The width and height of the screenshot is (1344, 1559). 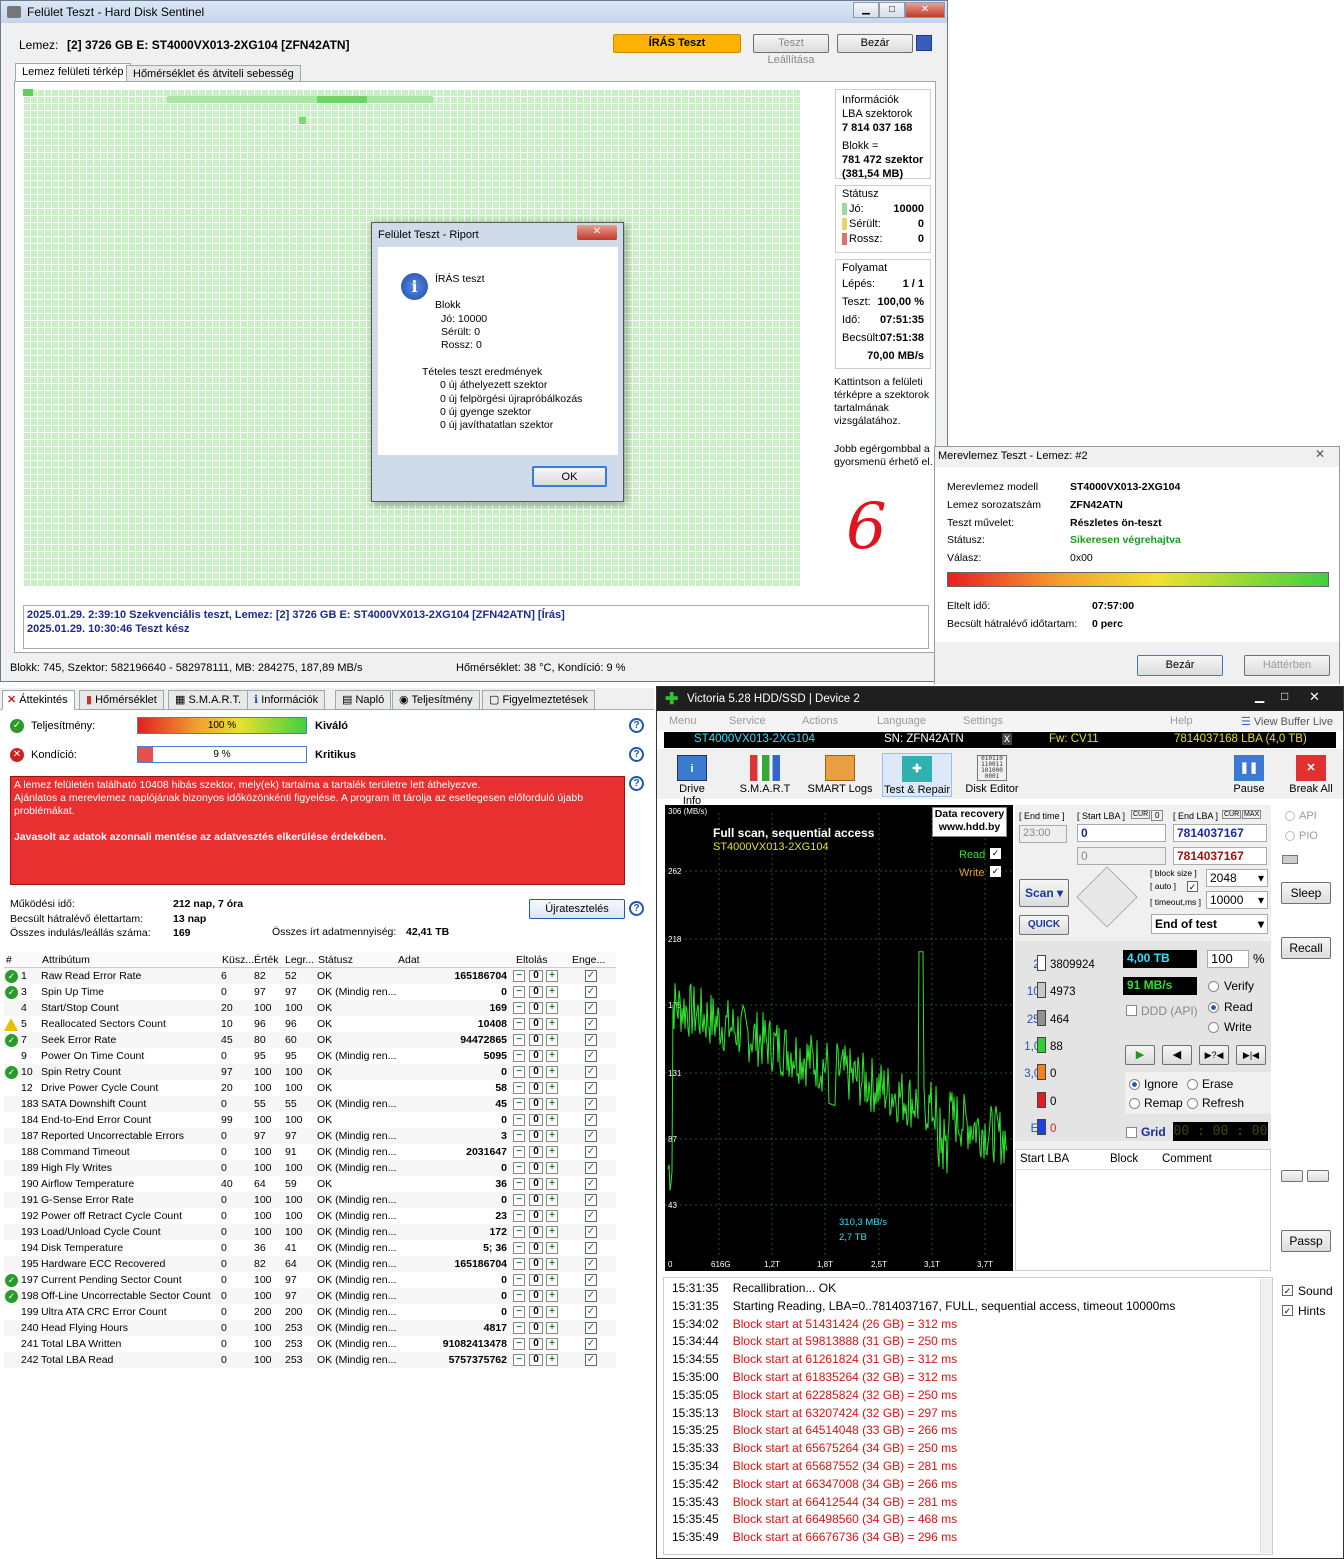 I want to click on block-size-select: 2048 ▾, so click(x=1237, y=878).